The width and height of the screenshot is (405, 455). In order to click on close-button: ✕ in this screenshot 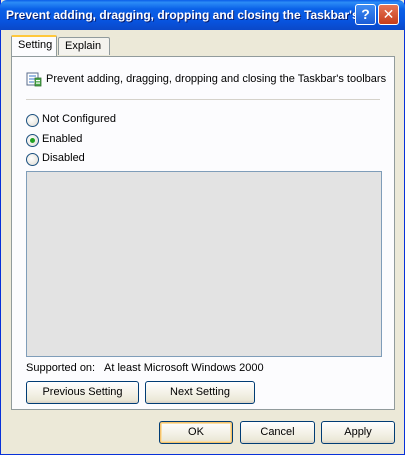, I will do `click(388, 14)`.